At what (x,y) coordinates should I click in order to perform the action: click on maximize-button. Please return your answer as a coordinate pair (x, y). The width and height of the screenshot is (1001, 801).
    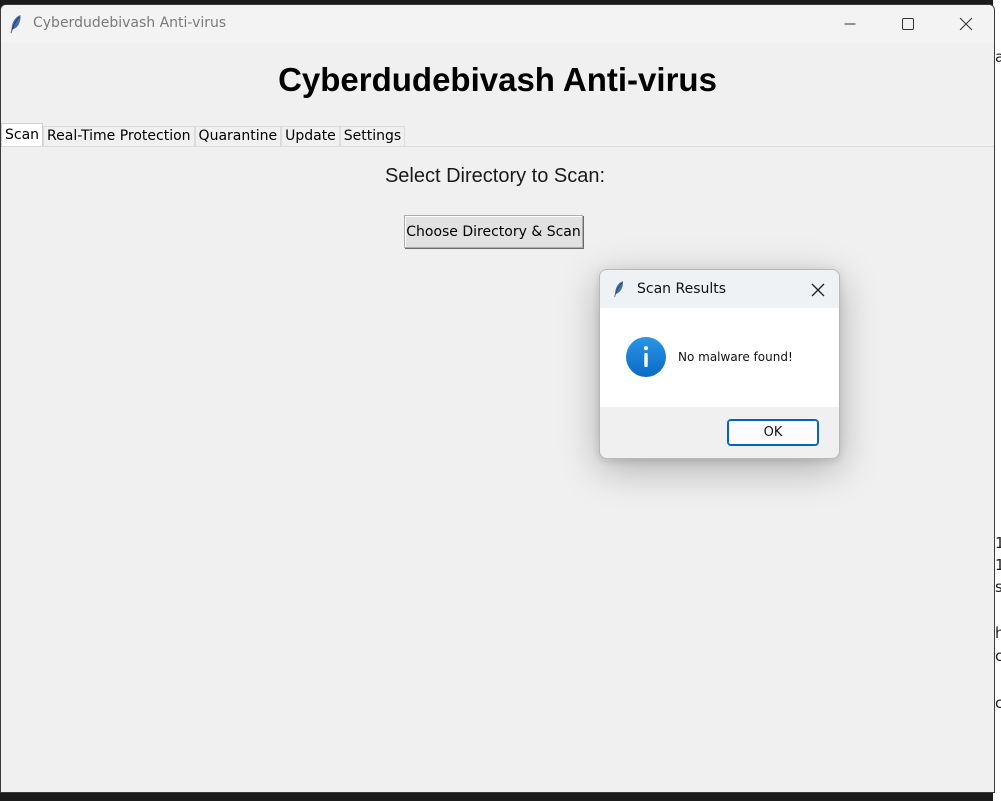
    Looking at the image, I should click on (908, 24).